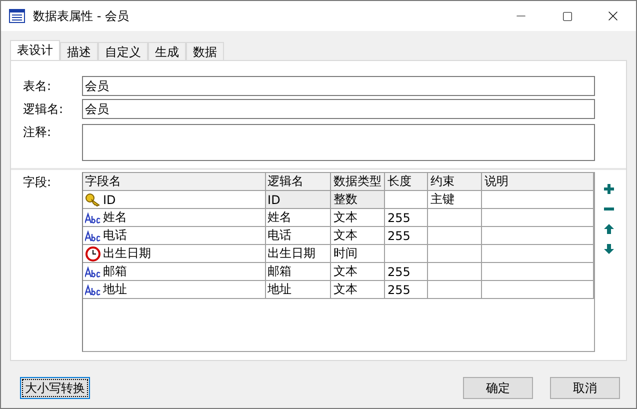 The height and width of the screenshot is (409, 637). Describe the element at coordinates (43, 109) in the screenshot. I see `field-label: 逻辑名:` at that location.